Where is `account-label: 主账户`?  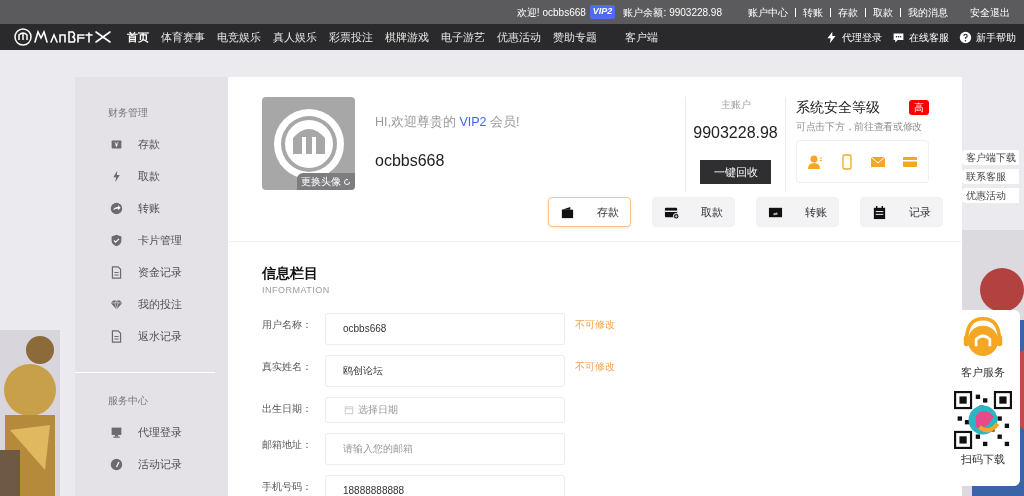
account-label: 主账户 is located at coordinates (735, 105).